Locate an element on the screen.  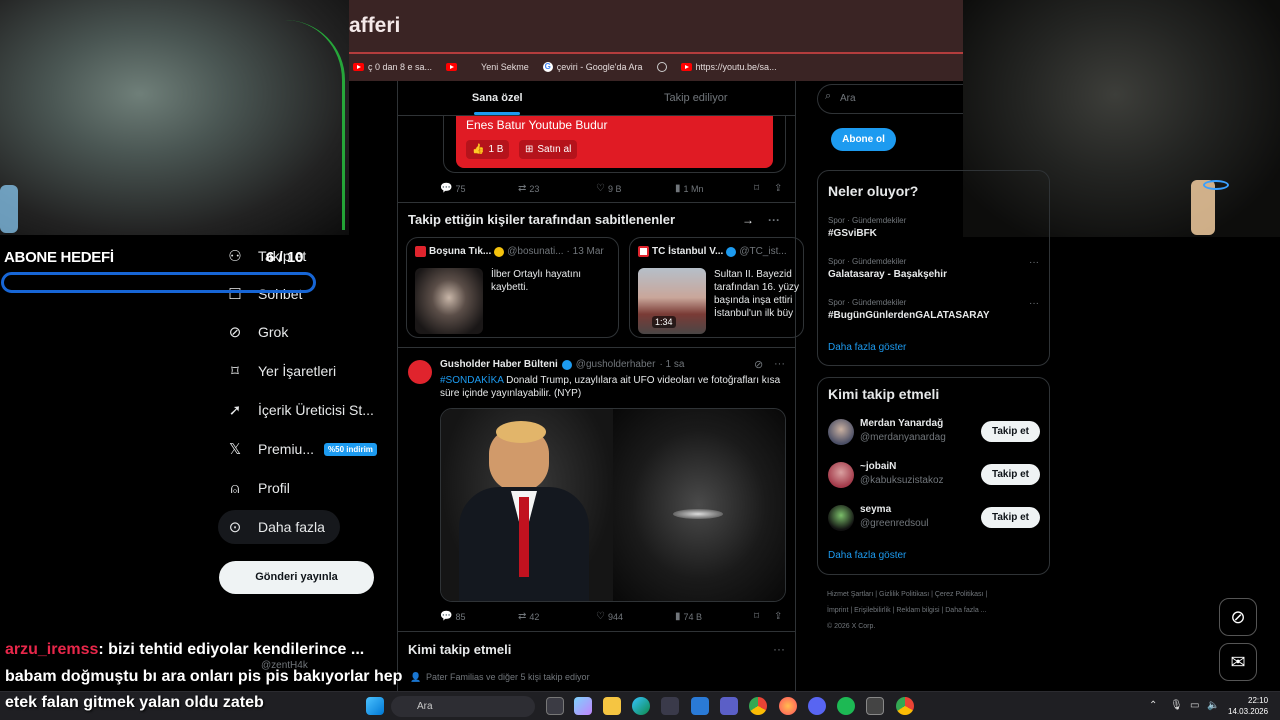
add-person-icon: ⚇ is located at coordinates (235, 256).